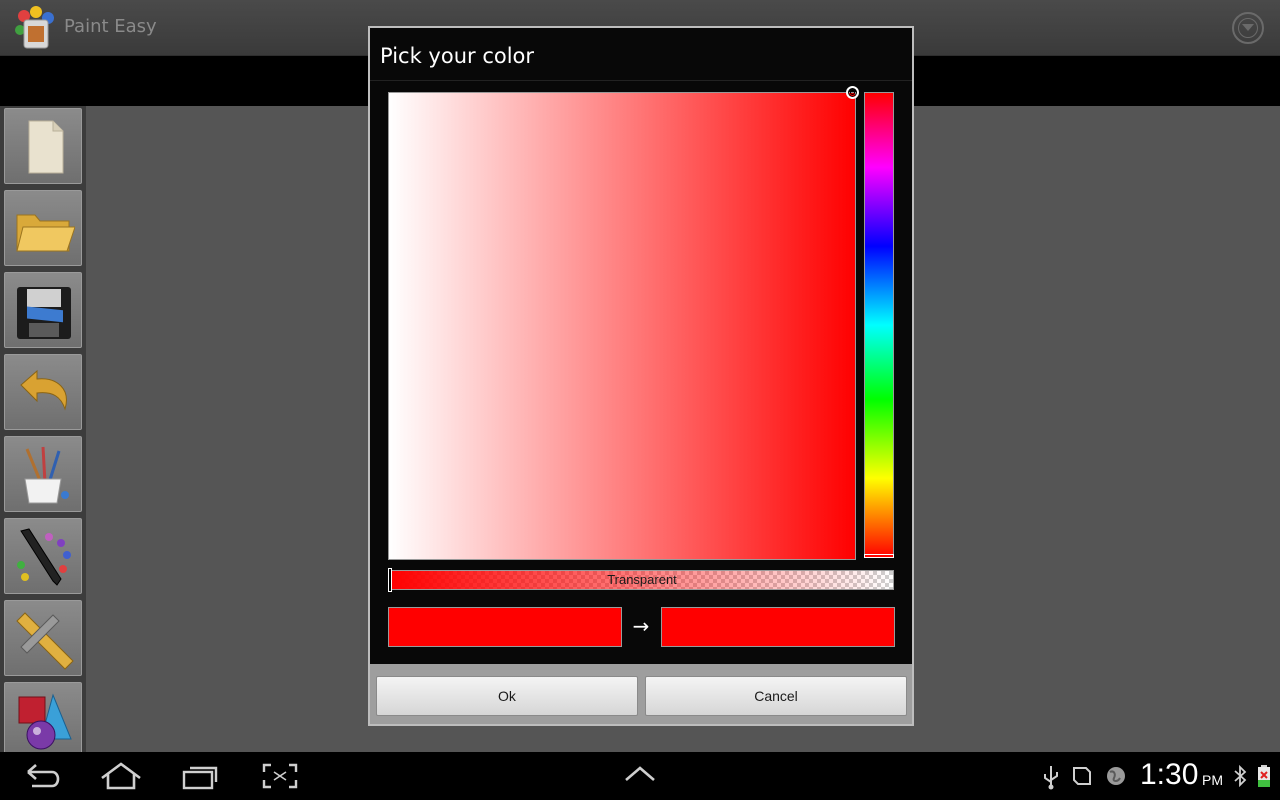 This screenshot has width=1280, height=800. I want to click on back-icon, so click(42, 776).